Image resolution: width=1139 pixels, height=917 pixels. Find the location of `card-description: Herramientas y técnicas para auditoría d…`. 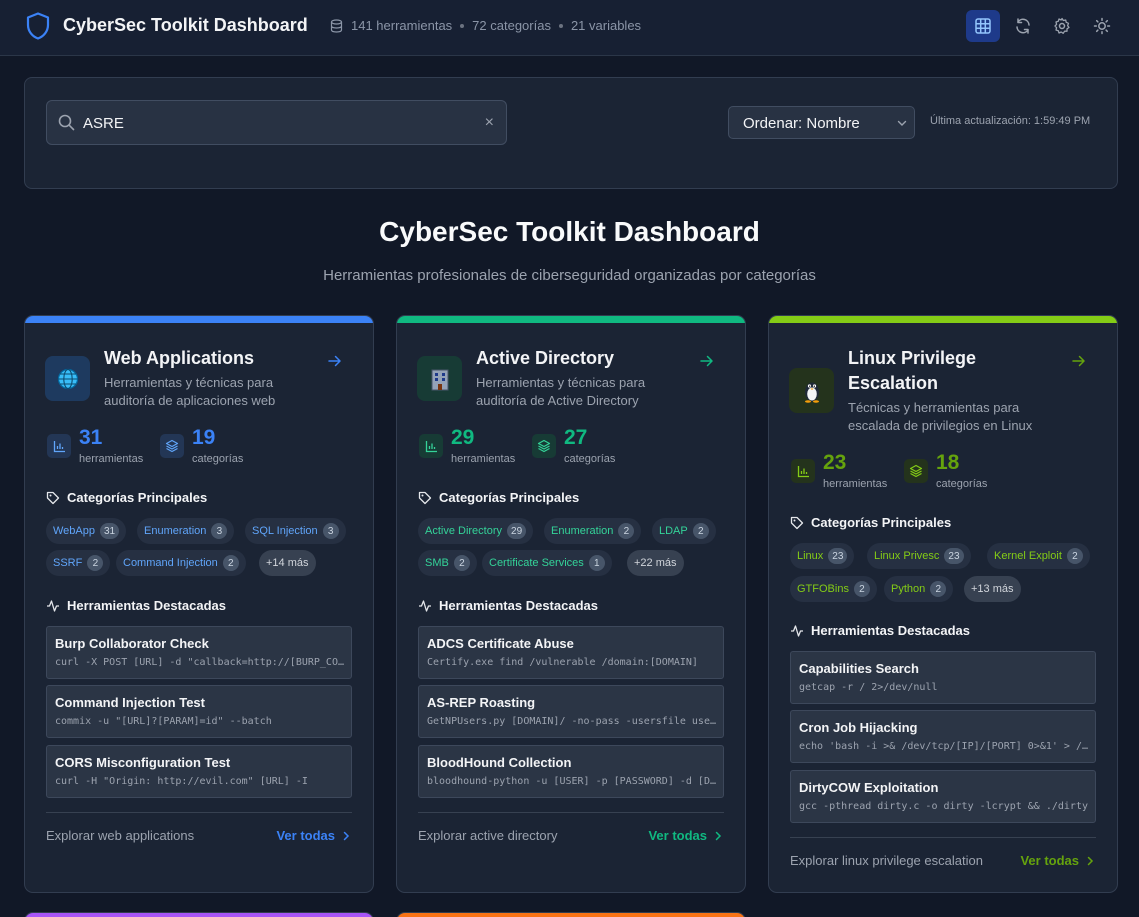

card-description: Herramientas y técnicas para auditoría d… is located at coordinates (190, 391).